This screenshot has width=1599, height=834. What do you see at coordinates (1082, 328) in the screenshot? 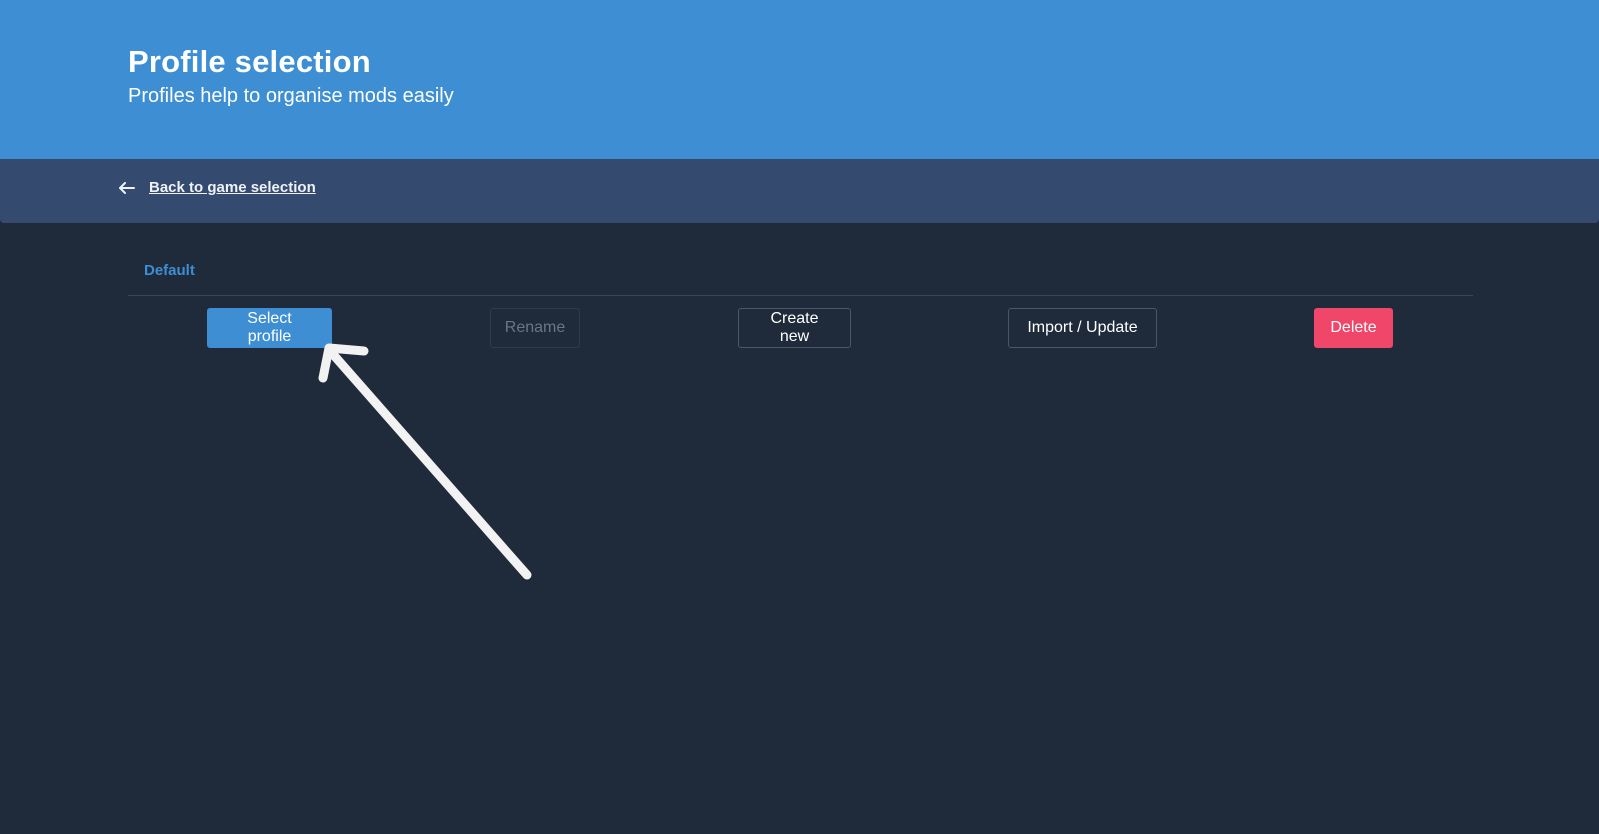
I see `import-update-button: Import / Update` at bounding box center [1082, 328].